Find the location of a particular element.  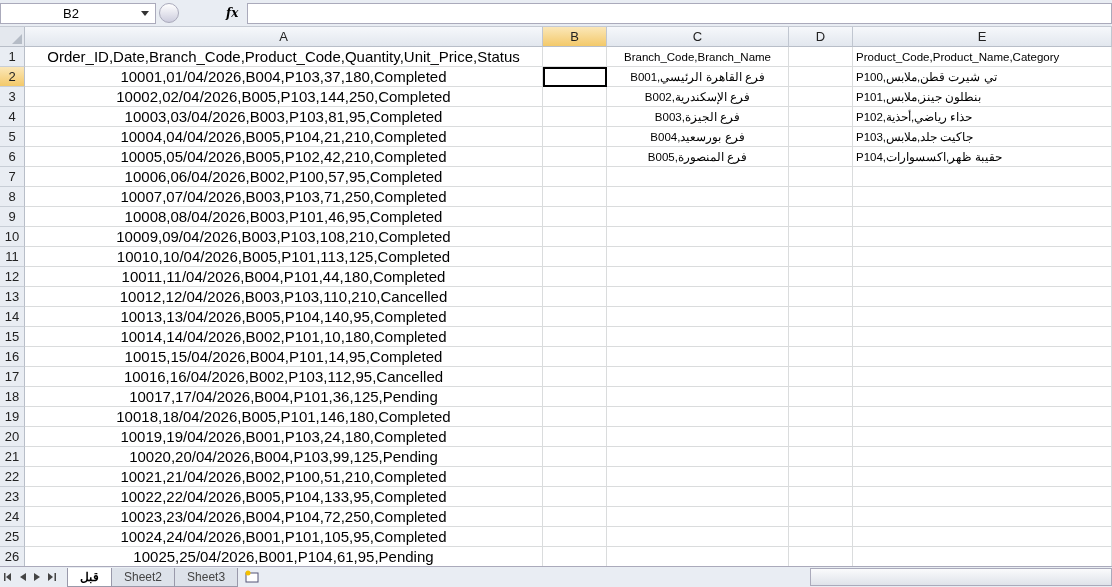

row-header: 6 is located at coordinates (12, 157).